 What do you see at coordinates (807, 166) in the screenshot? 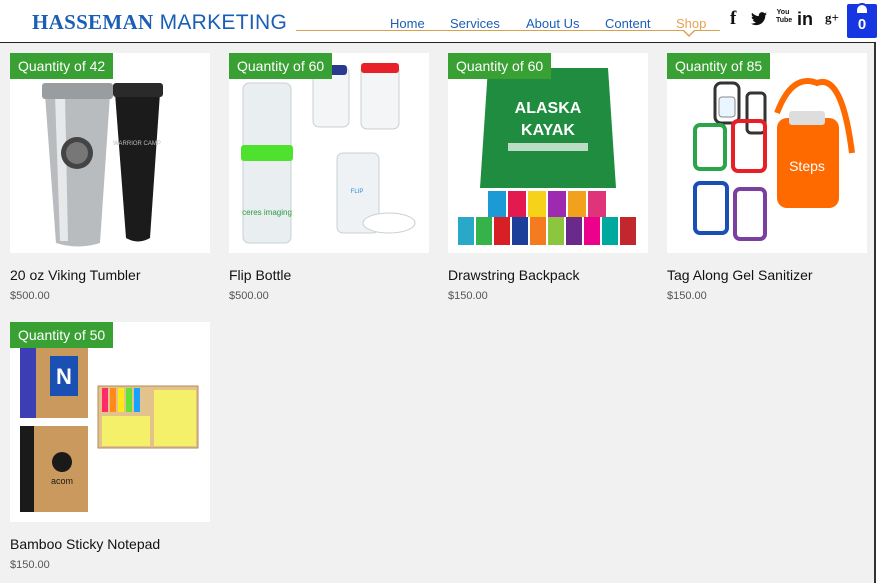
I see `sanitizer-print-steps: Steps` at bounding box center [807, 166].